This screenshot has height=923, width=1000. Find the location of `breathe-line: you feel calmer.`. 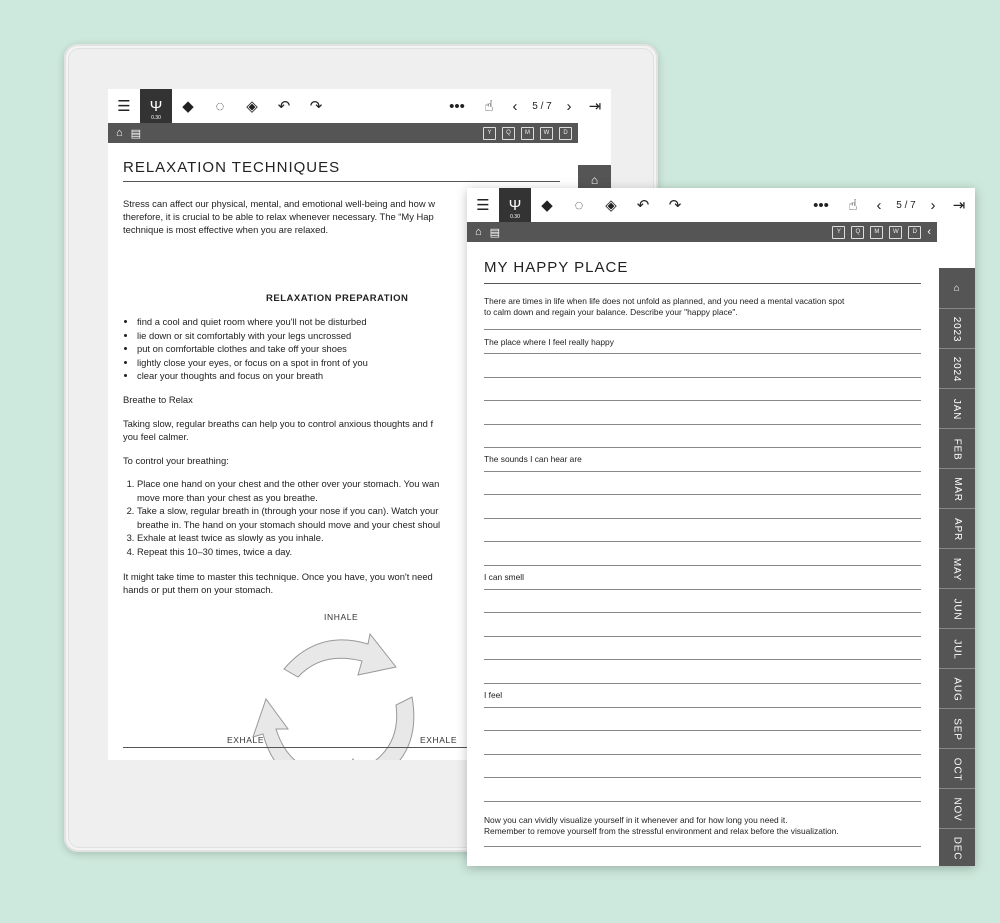

breathe-line: you feel calmer. is located at coordinates (156, 436).